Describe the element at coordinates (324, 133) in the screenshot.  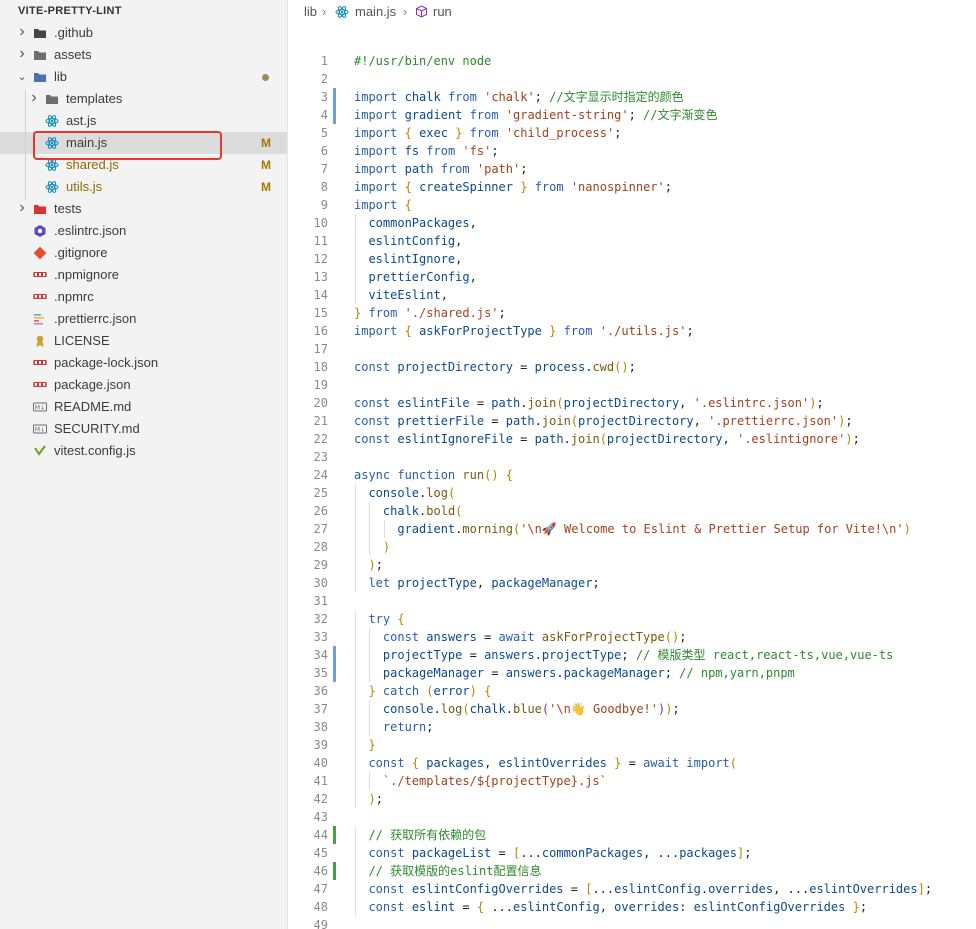
I see `line-number: 5` at that location.